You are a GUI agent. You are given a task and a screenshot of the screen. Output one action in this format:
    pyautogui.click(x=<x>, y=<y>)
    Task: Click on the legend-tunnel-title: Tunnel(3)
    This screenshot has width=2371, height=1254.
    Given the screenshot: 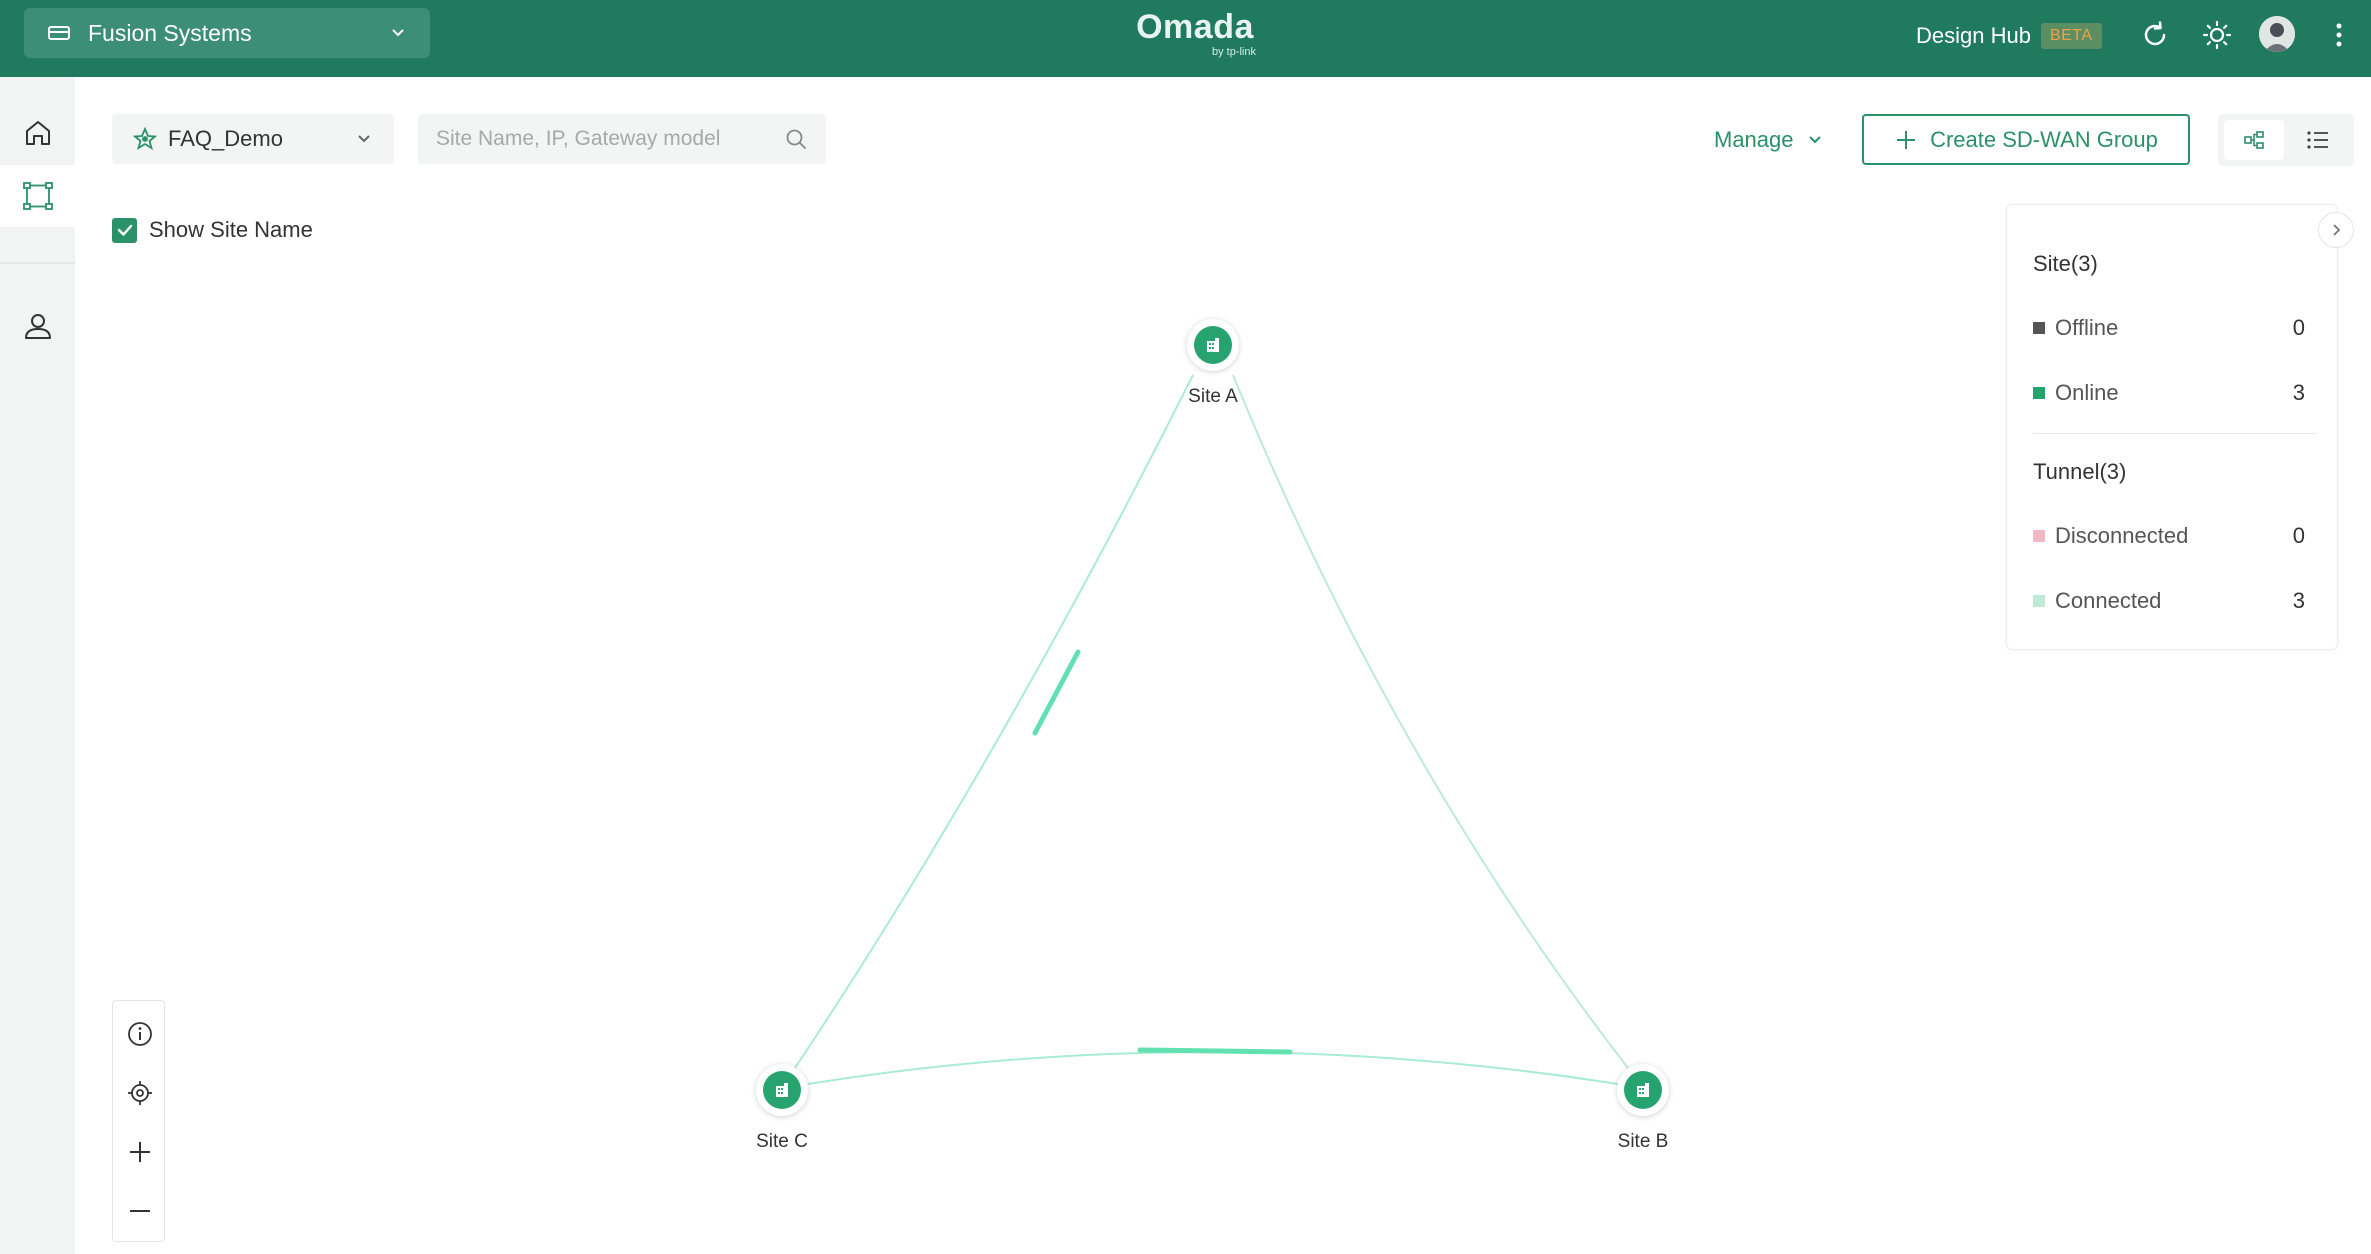 What is the action you would take?
    pyautogui.click(x=2080, y=471)
    